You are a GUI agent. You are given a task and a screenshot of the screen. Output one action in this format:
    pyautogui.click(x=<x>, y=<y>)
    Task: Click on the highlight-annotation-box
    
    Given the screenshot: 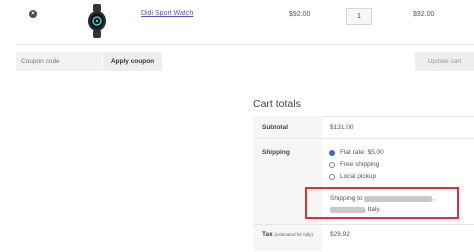 What is the action you would take?
    pyautogui.click(x=382, y=203)
    